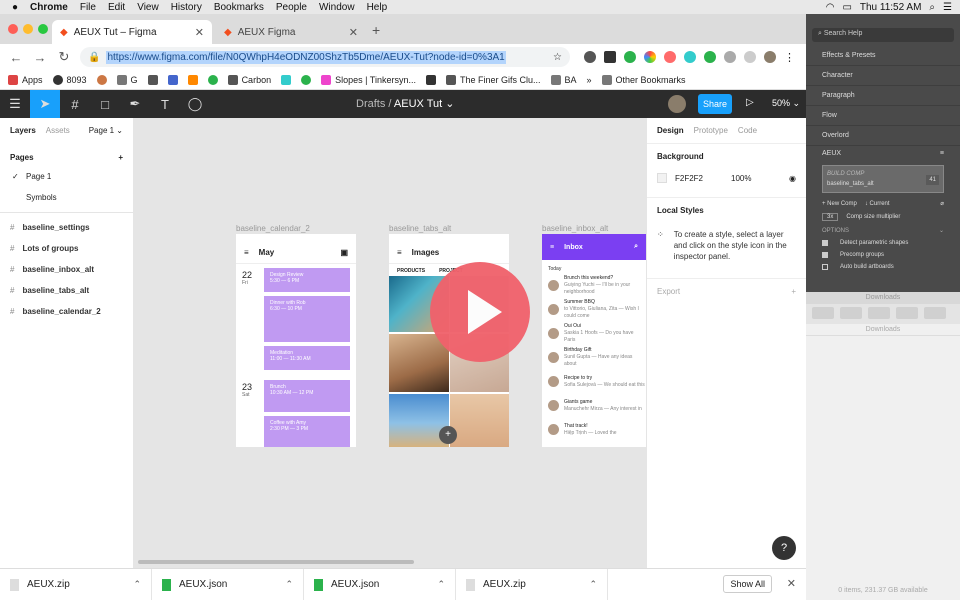  Describe the element at coordinates (643, 79) in the screenshot. I see `other-bookmarks: Other Bookmarks` at that location.